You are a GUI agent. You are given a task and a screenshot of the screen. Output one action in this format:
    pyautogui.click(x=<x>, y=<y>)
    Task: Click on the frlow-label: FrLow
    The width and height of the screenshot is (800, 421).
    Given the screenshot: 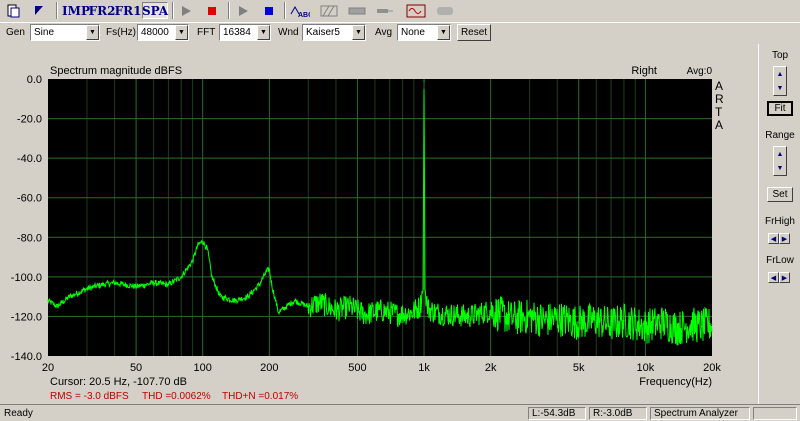 What is the action you would take?
    pyautogui.click(x=780, y=260)
    